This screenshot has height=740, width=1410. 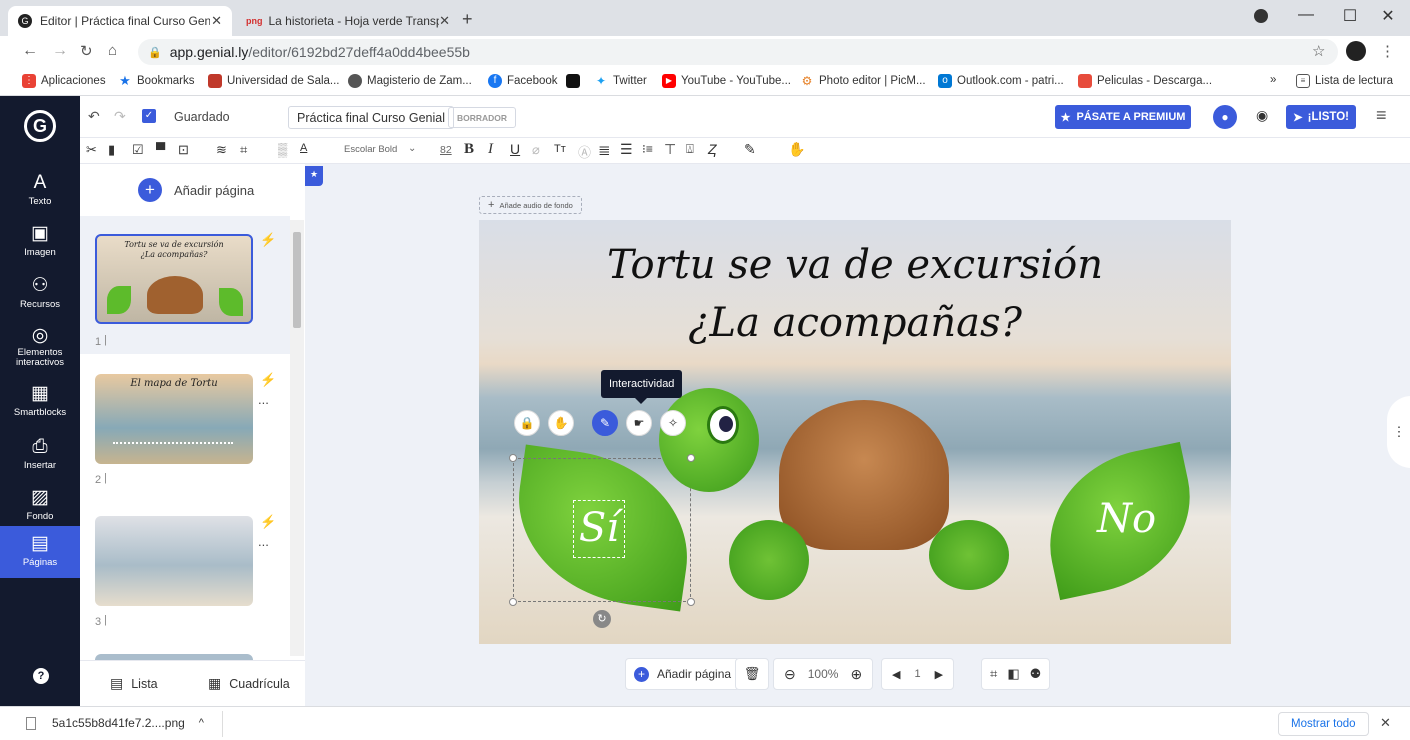 I want to click on bookmark-facebook: f Facebook, so click(x=523, y=81).